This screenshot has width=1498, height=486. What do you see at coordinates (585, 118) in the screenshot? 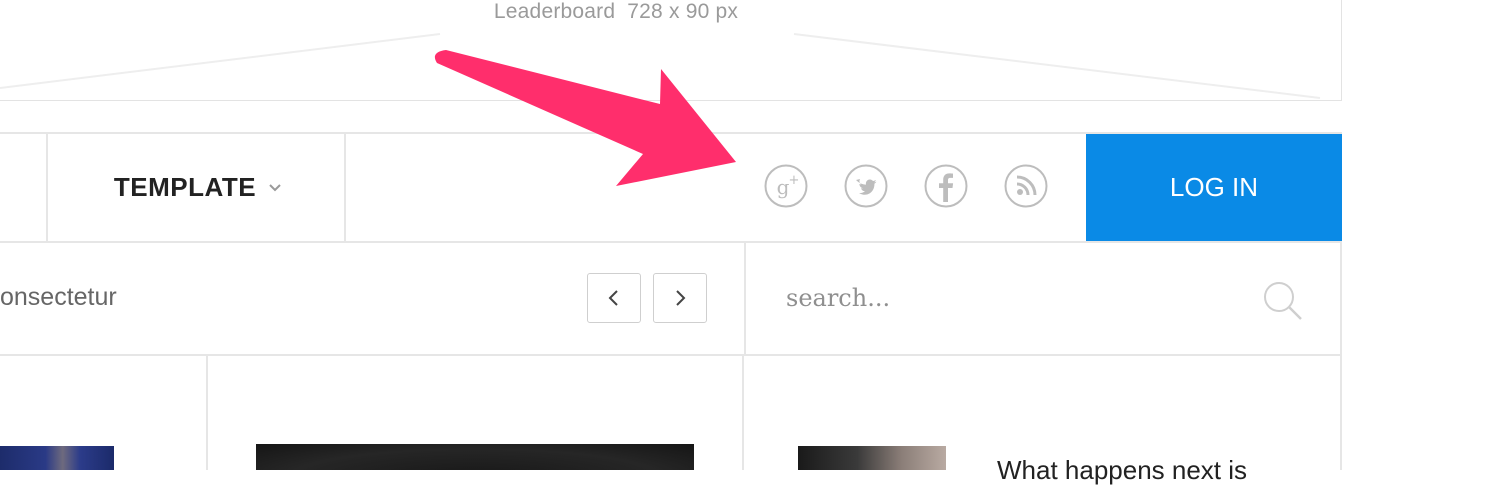
I see `annotation-arrow-icon` at bounding box center [585, 118].